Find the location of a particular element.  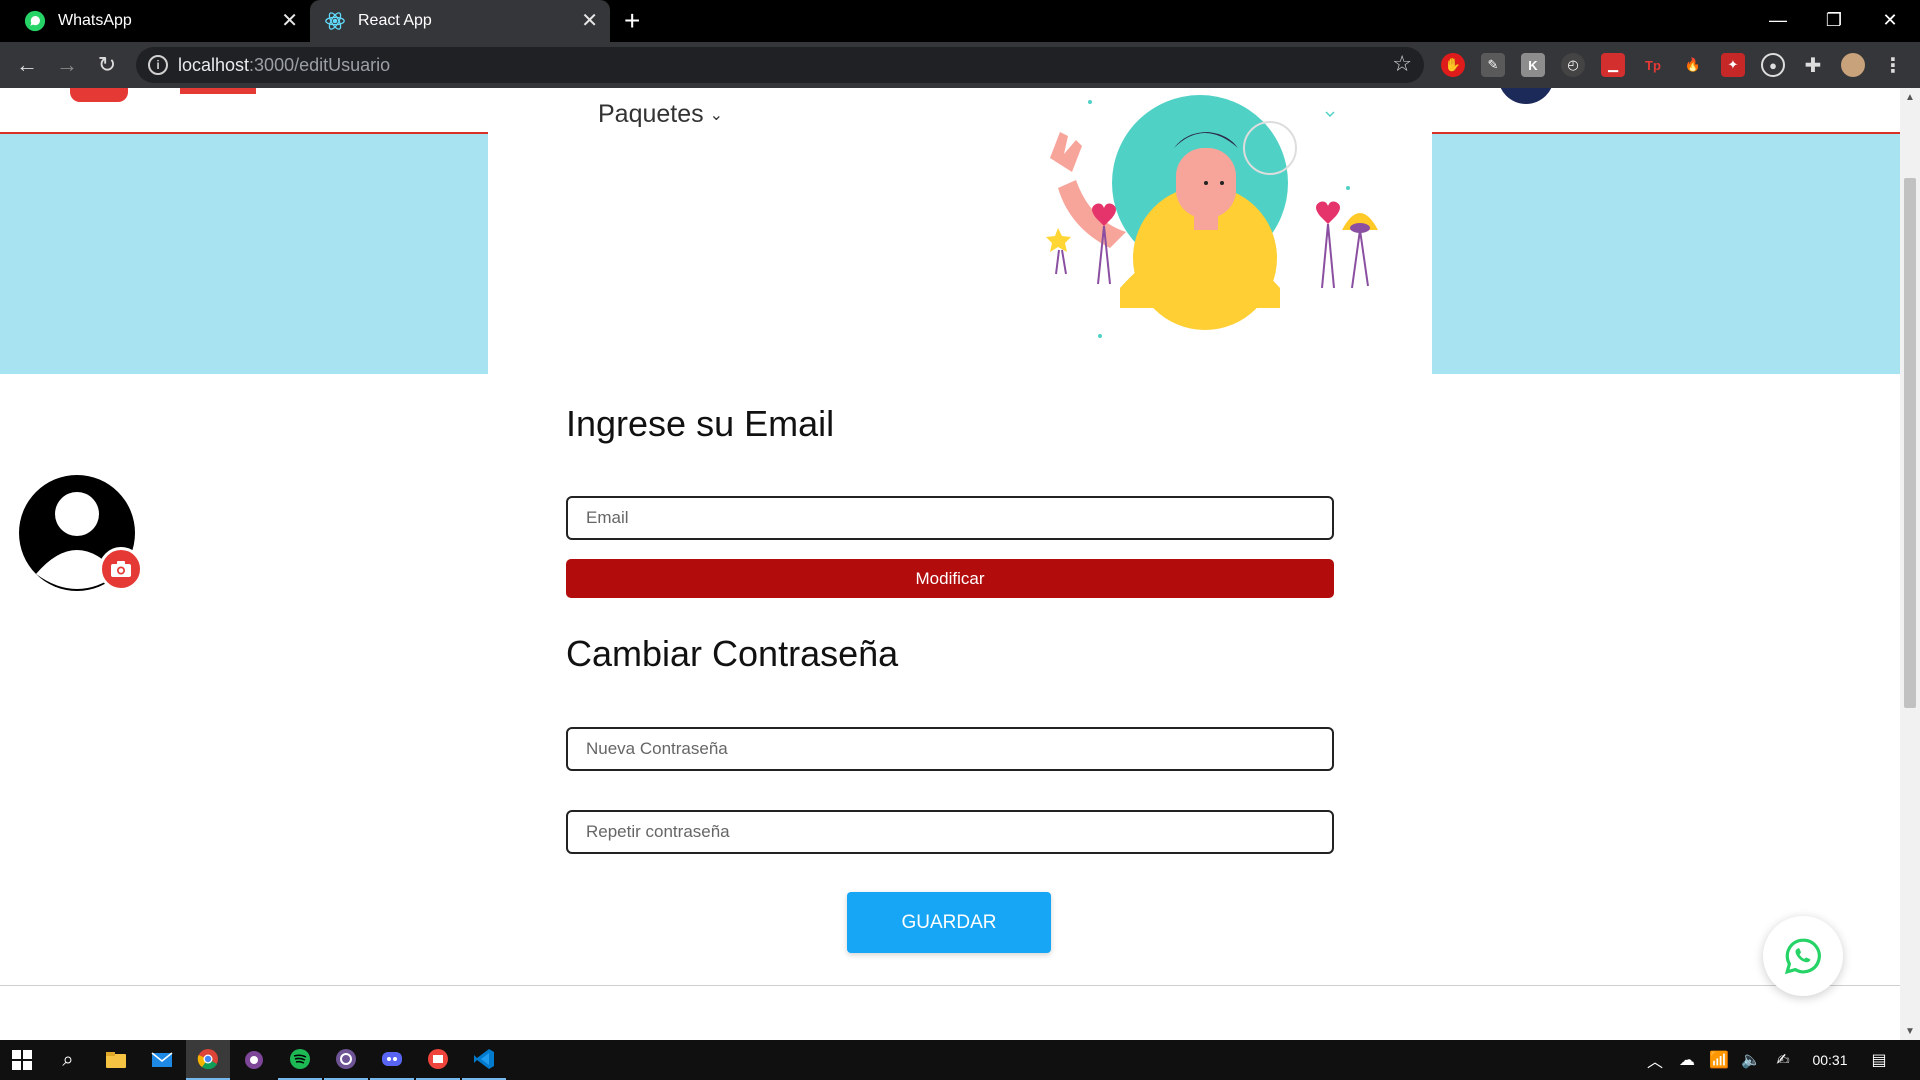

password-section-title: Cambiar Contraseña is located at coordinates (732, 653).